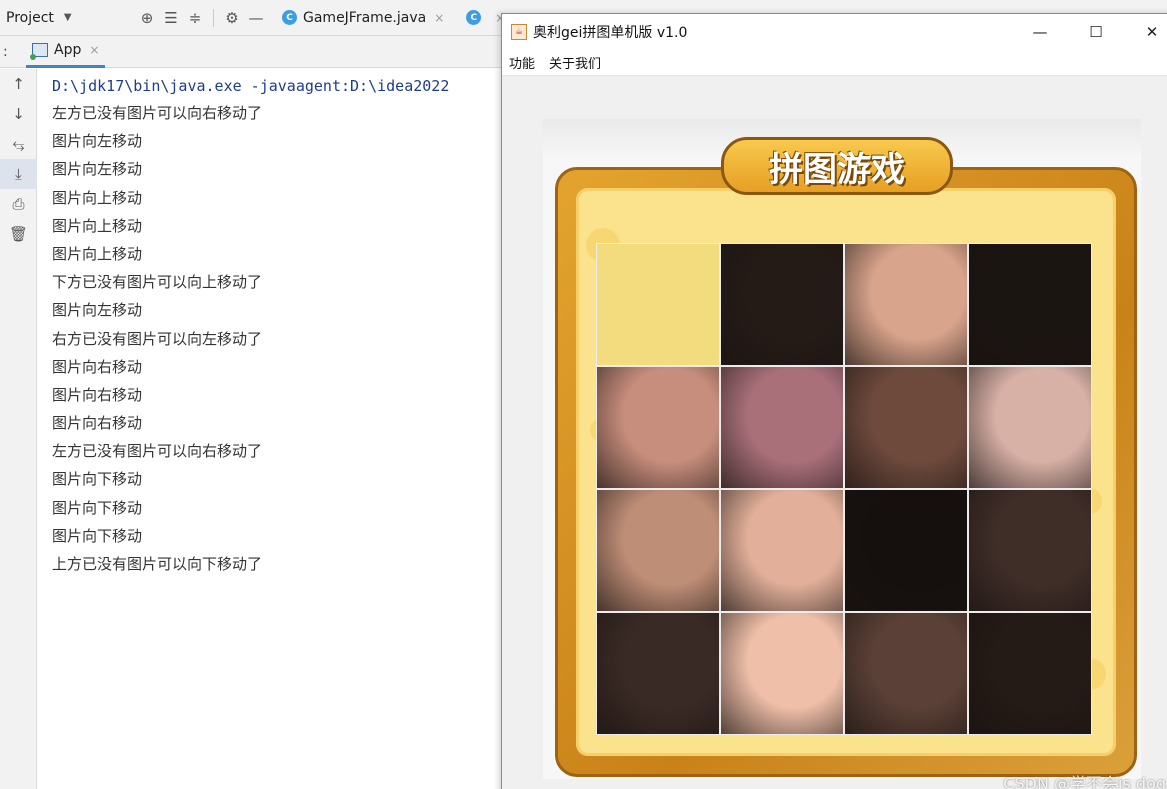 The height and width of the screenshot is (789, 1167). What do you see at coordinates (522, 62) in the screenshot?
I see `menu-function: 功能` at bounding box center [522, 62].